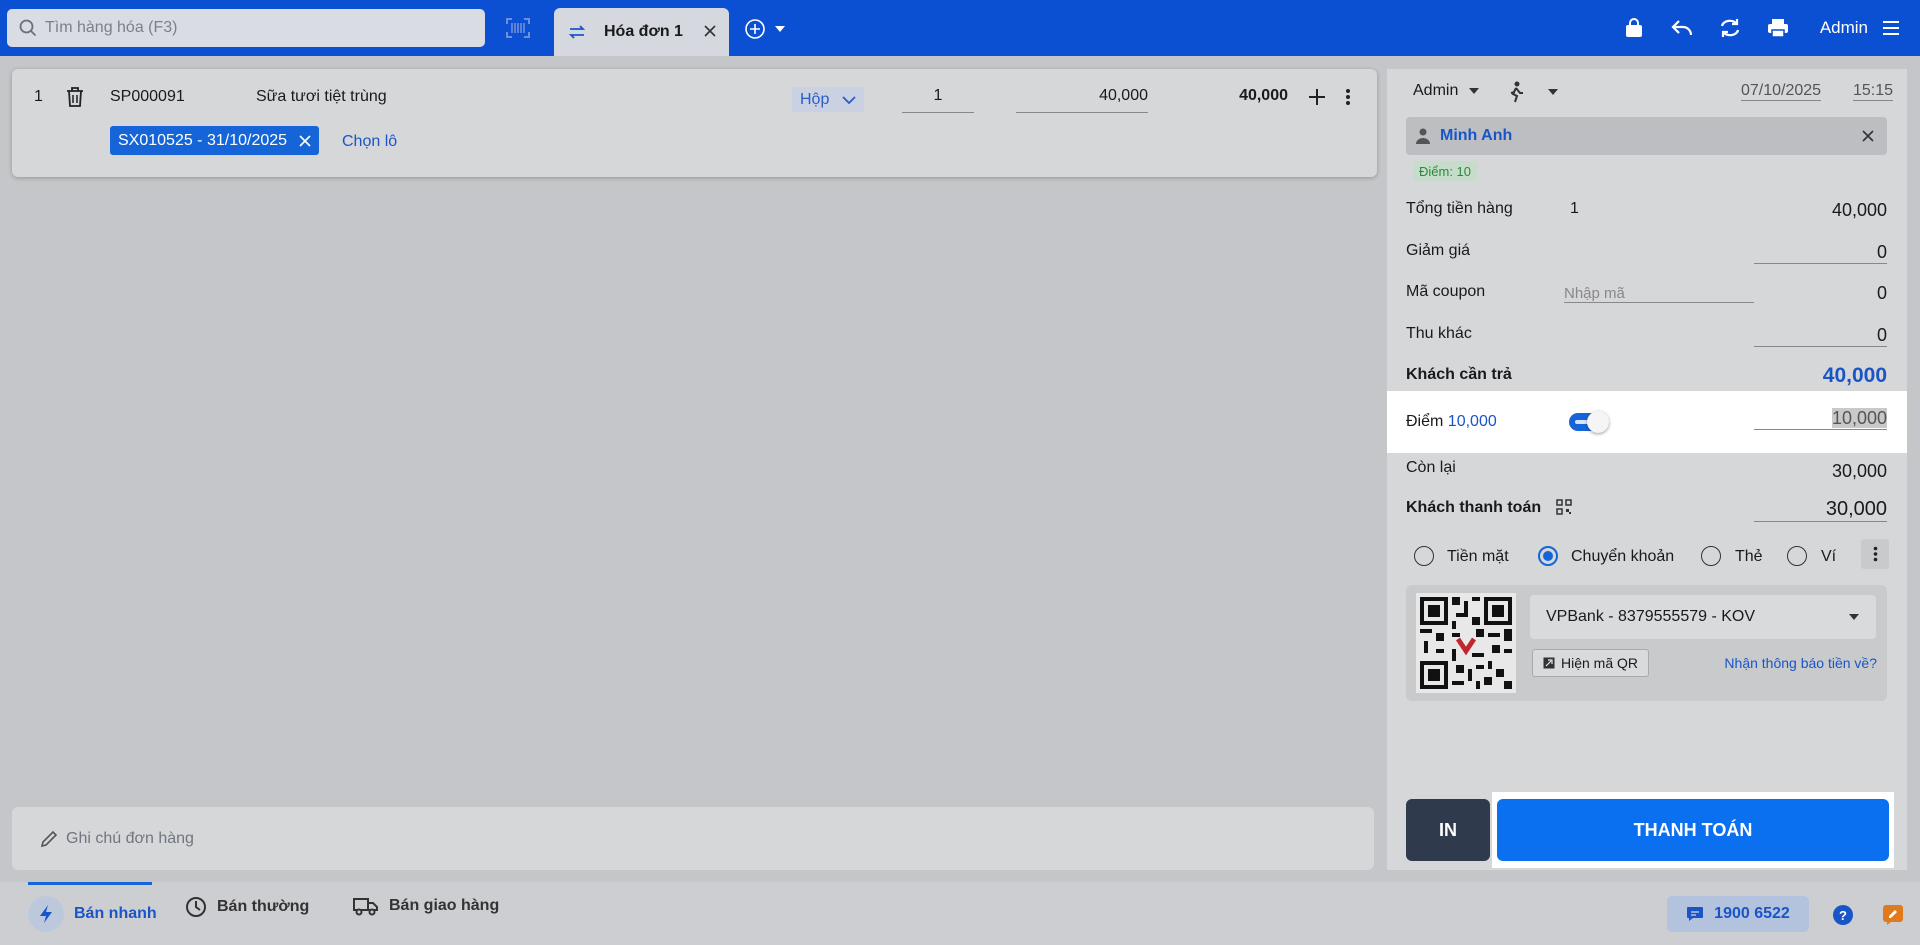 The image size is (1920, 945). What do you see at coordinates (1875, 554) in the screenshot?
I see `more-methods-button` at bounding box center [1875, 554].